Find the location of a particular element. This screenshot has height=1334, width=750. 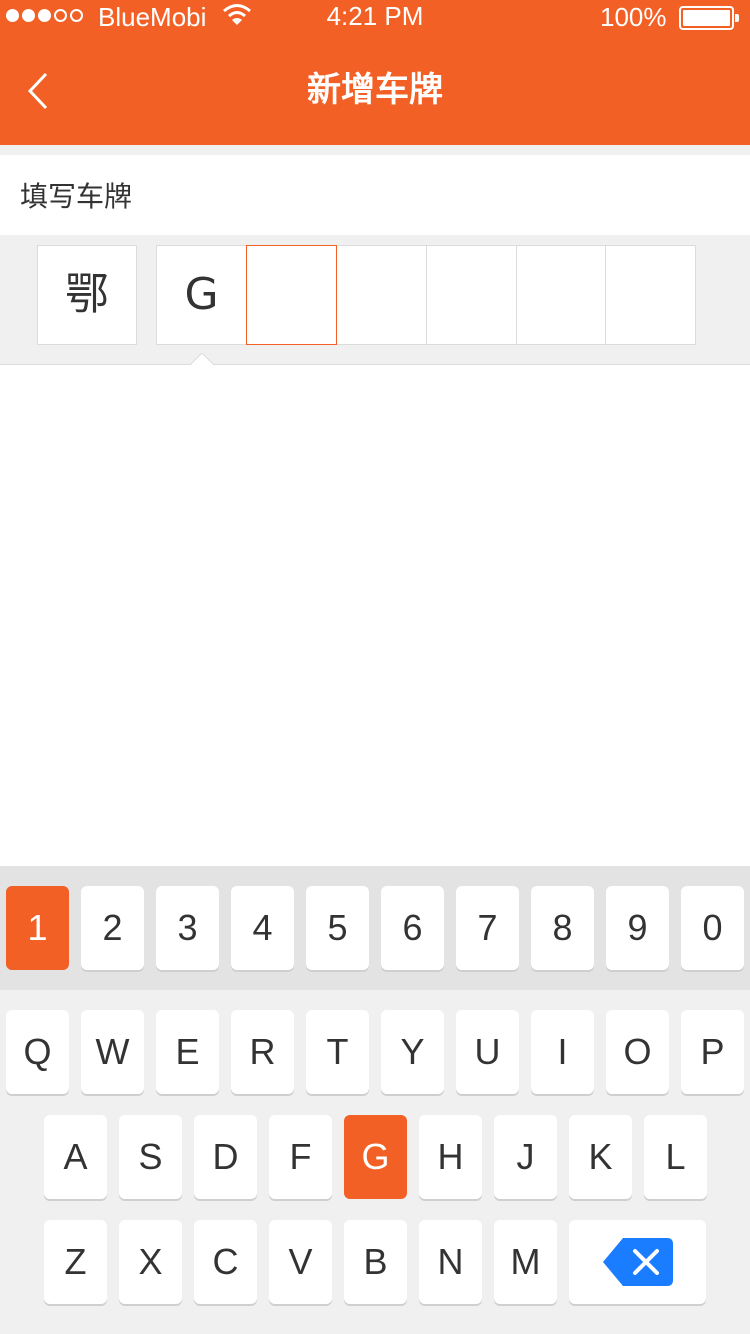

key-i: I is located at coordinates (562, 1052).